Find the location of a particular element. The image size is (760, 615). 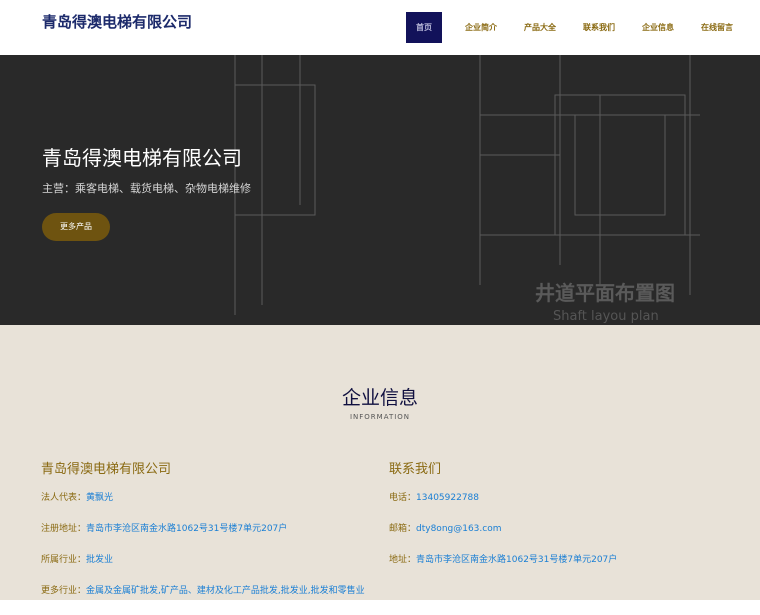

site-logo: 青岛得澳电梯有限公司 is located at coordinates (117, 21).